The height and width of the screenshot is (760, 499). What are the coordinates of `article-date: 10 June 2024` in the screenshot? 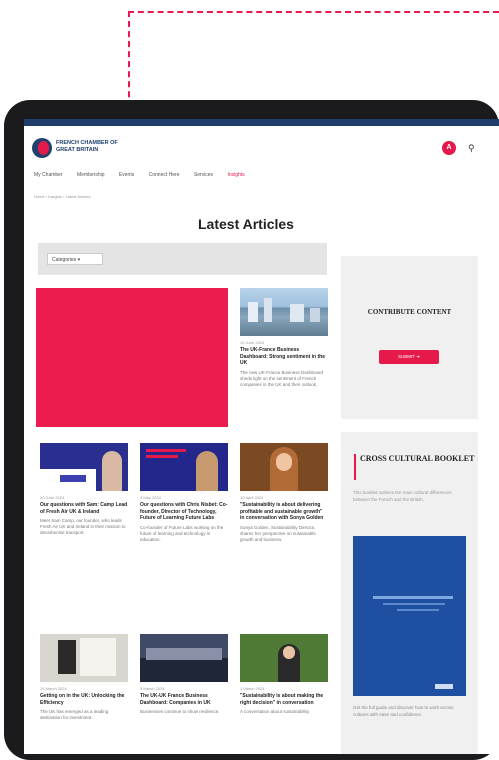 It's located at (252, 342).